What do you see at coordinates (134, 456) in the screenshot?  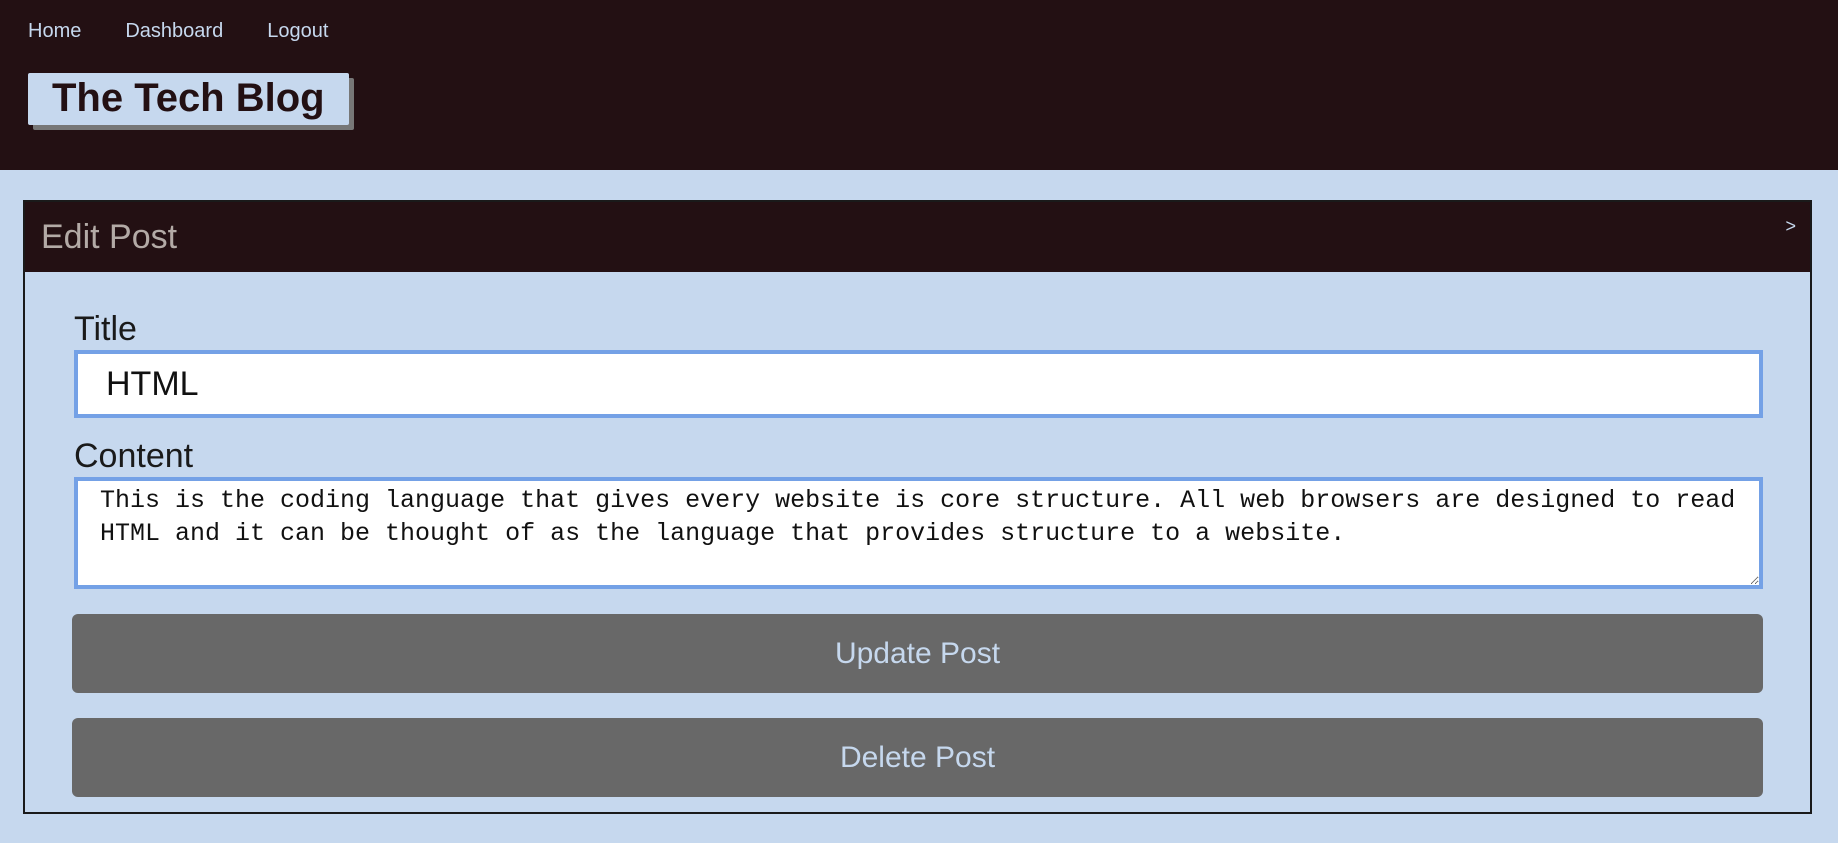 I see `content-label: Content` at bounding box center [134, 456].